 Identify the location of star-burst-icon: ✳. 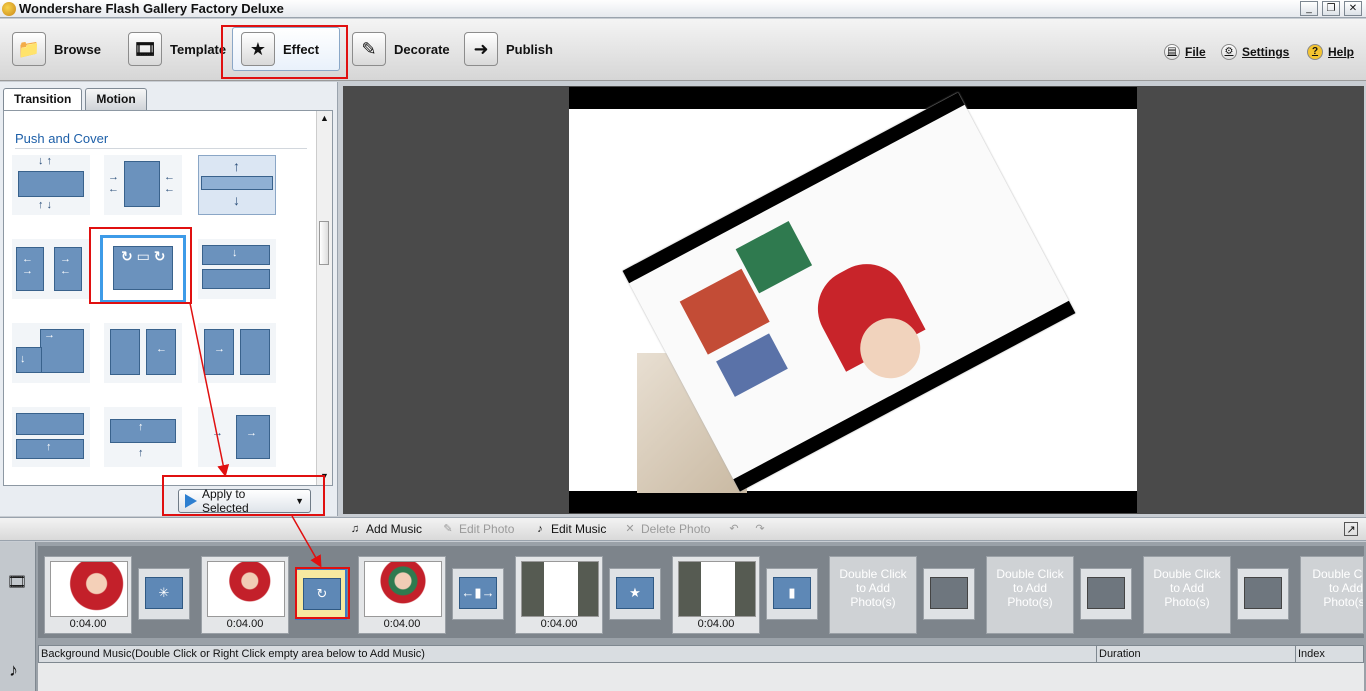
(164, 593).